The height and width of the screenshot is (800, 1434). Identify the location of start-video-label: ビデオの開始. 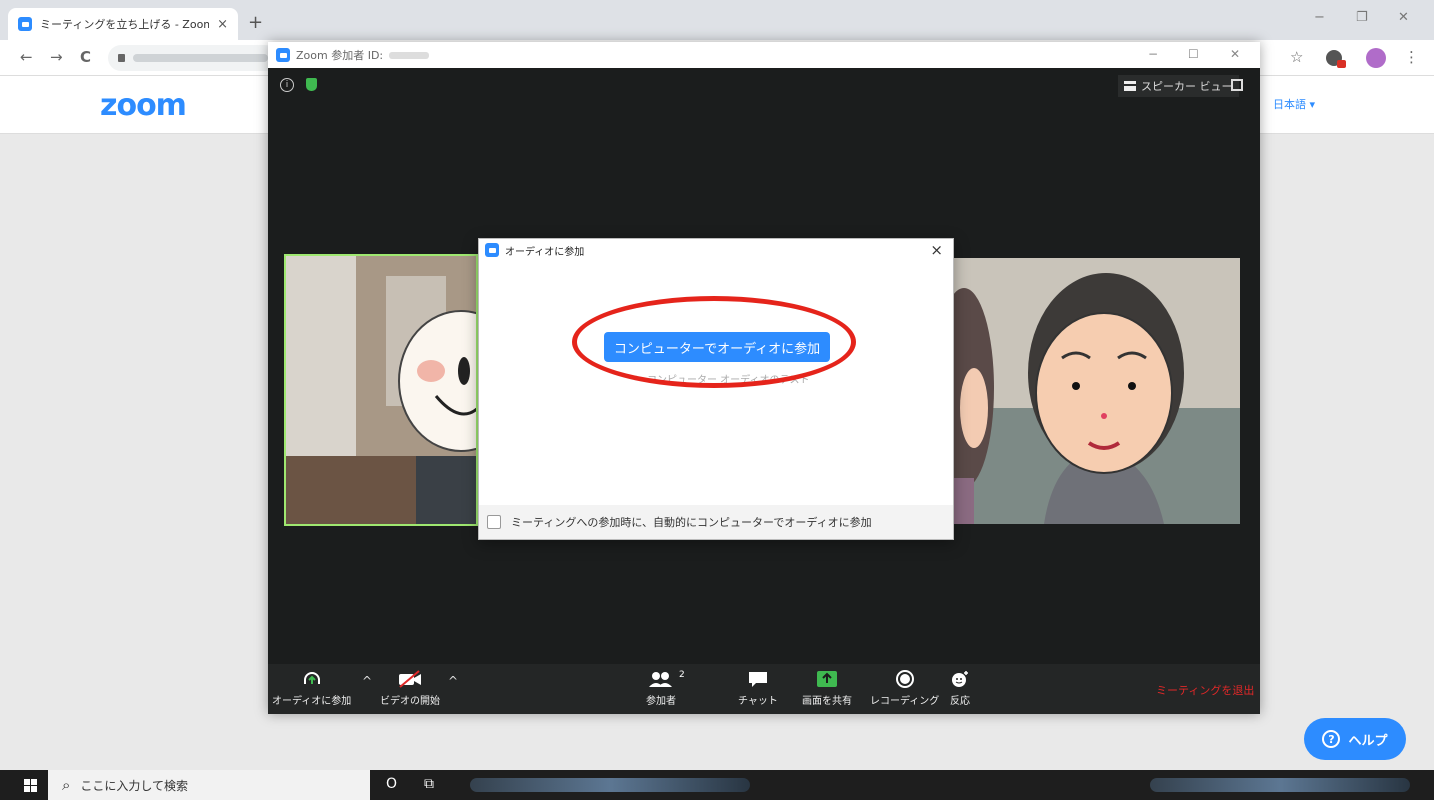
(410, 701).